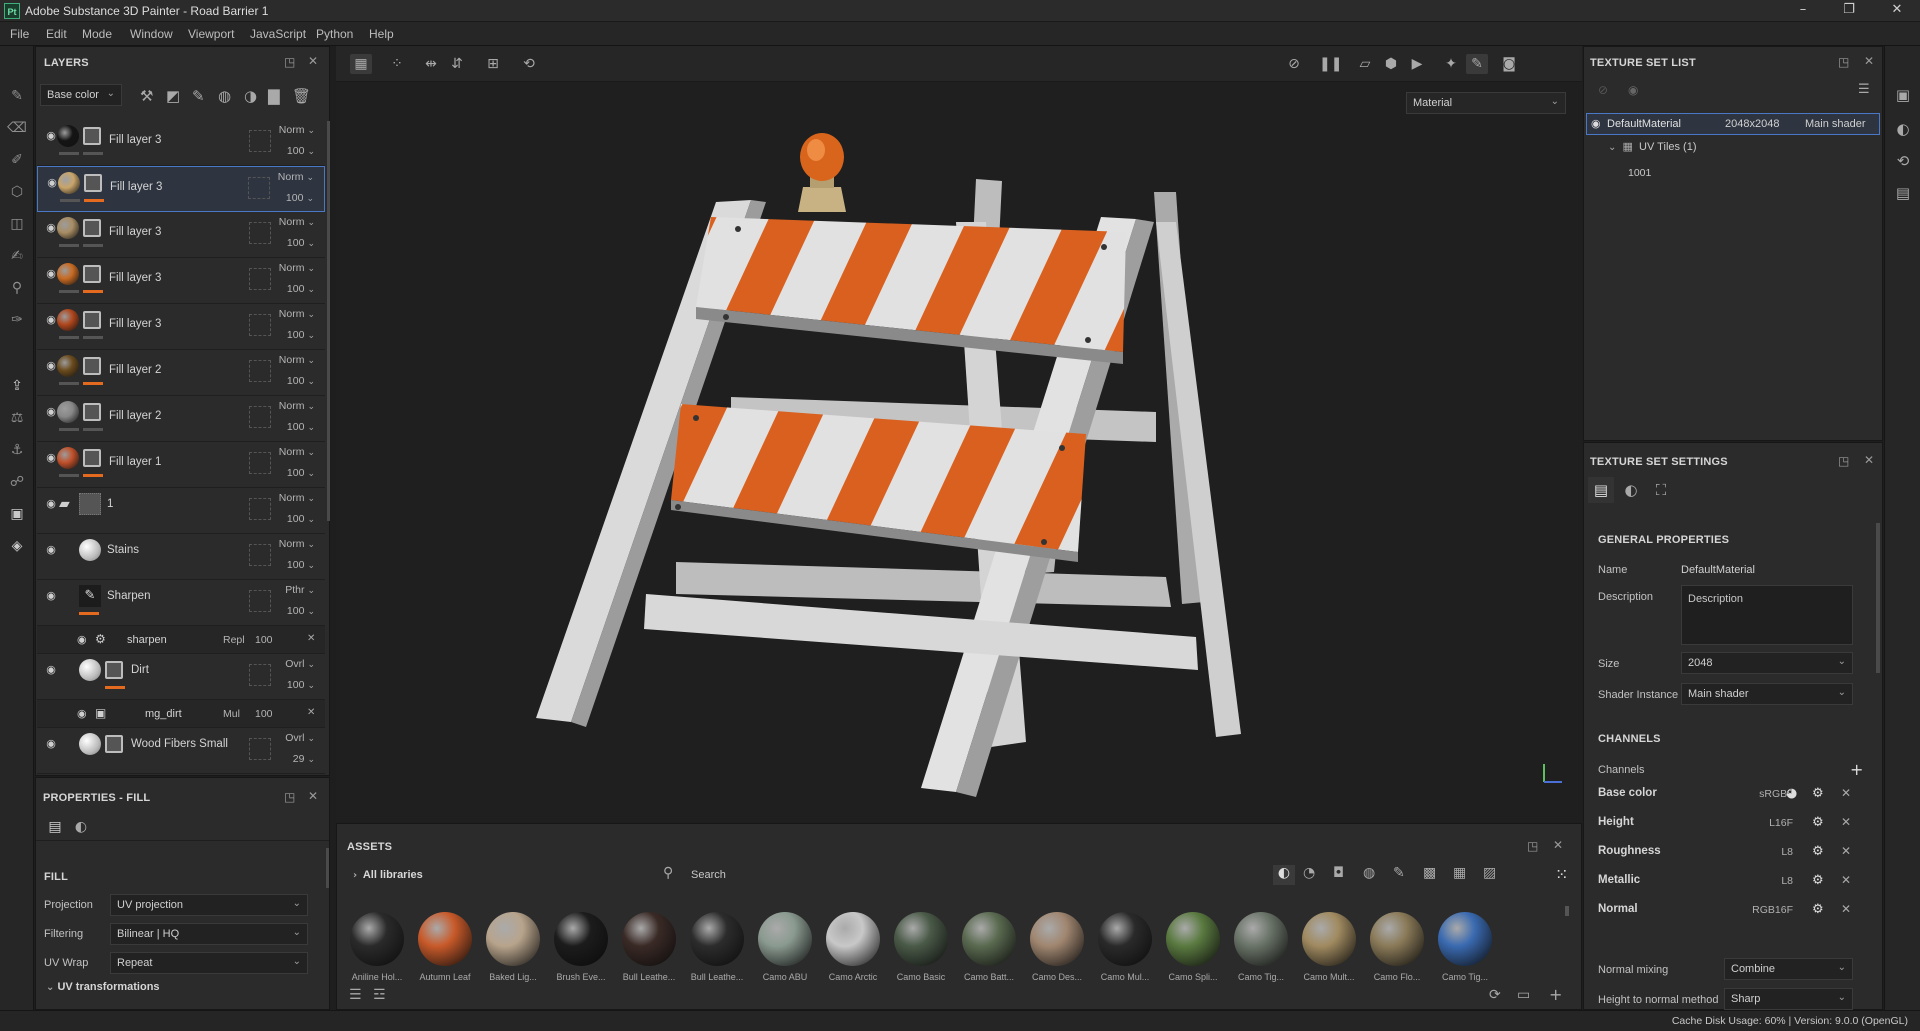 The height and width of the screenshot is (1031, 1920). I want to click on render-icon: ✦, so click(1451, 64).